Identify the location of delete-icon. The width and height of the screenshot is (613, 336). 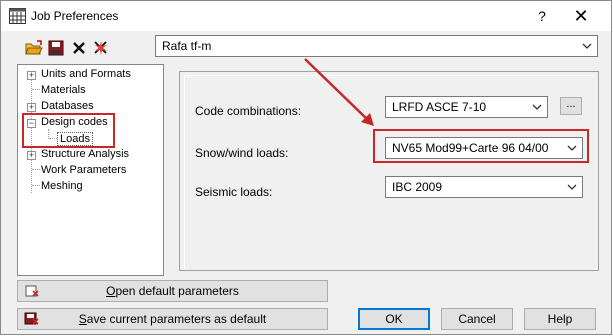
(79, 48).